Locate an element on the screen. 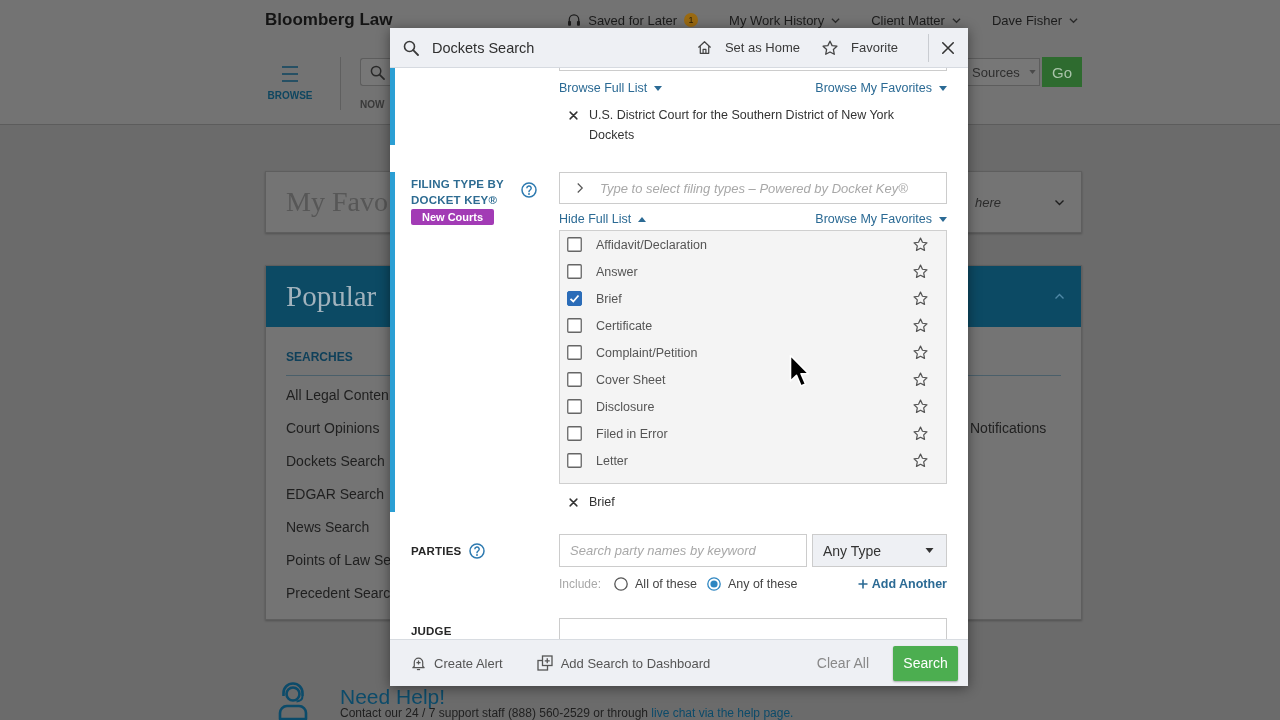 The height and width of the screenshot is (720, 1280). party-search-field: Search party names by keyword is located at coordinates (683, 550).